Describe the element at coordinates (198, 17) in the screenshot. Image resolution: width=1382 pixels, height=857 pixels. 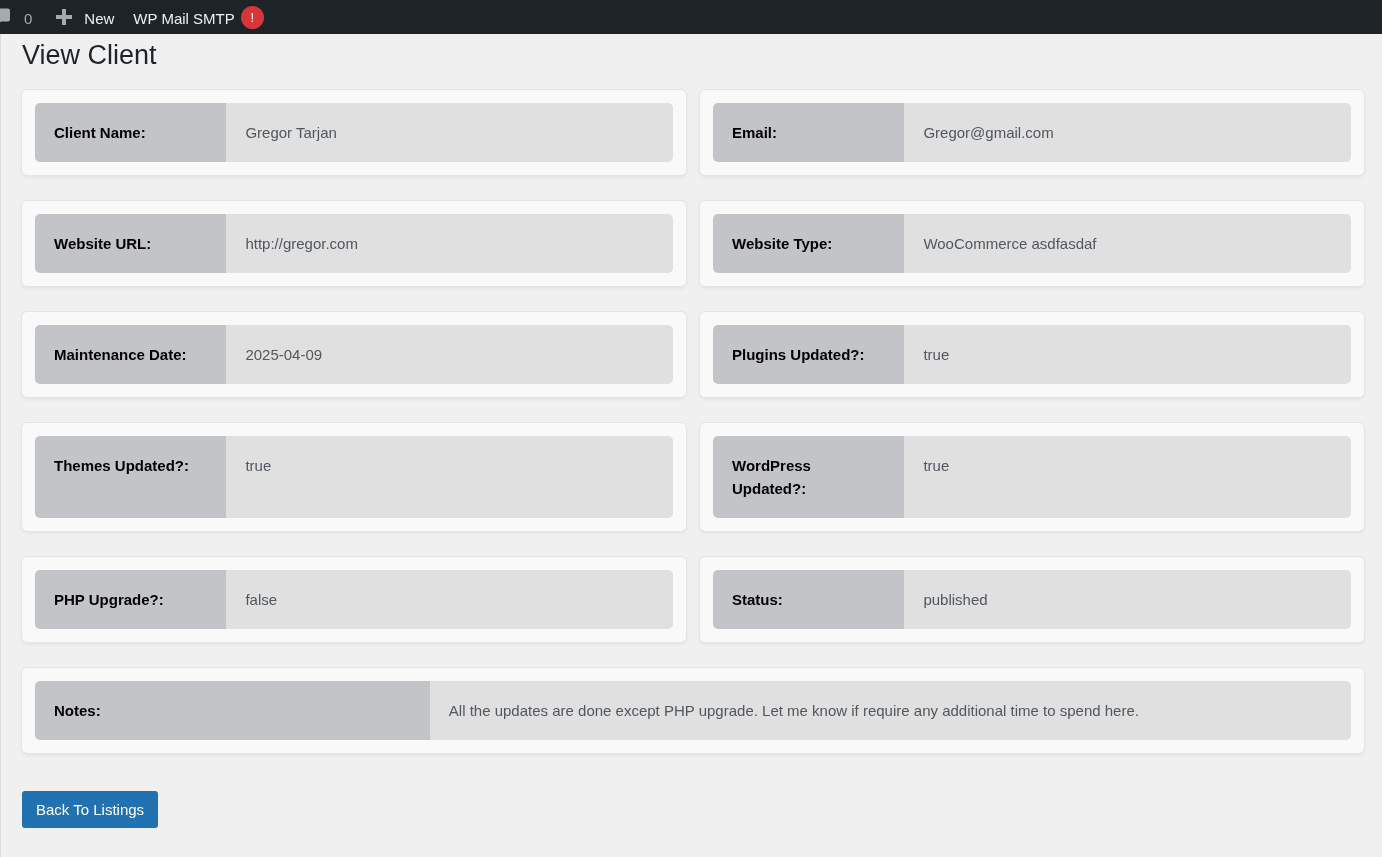
I see `plugin-link: WP Mail SMTP !` at that location.